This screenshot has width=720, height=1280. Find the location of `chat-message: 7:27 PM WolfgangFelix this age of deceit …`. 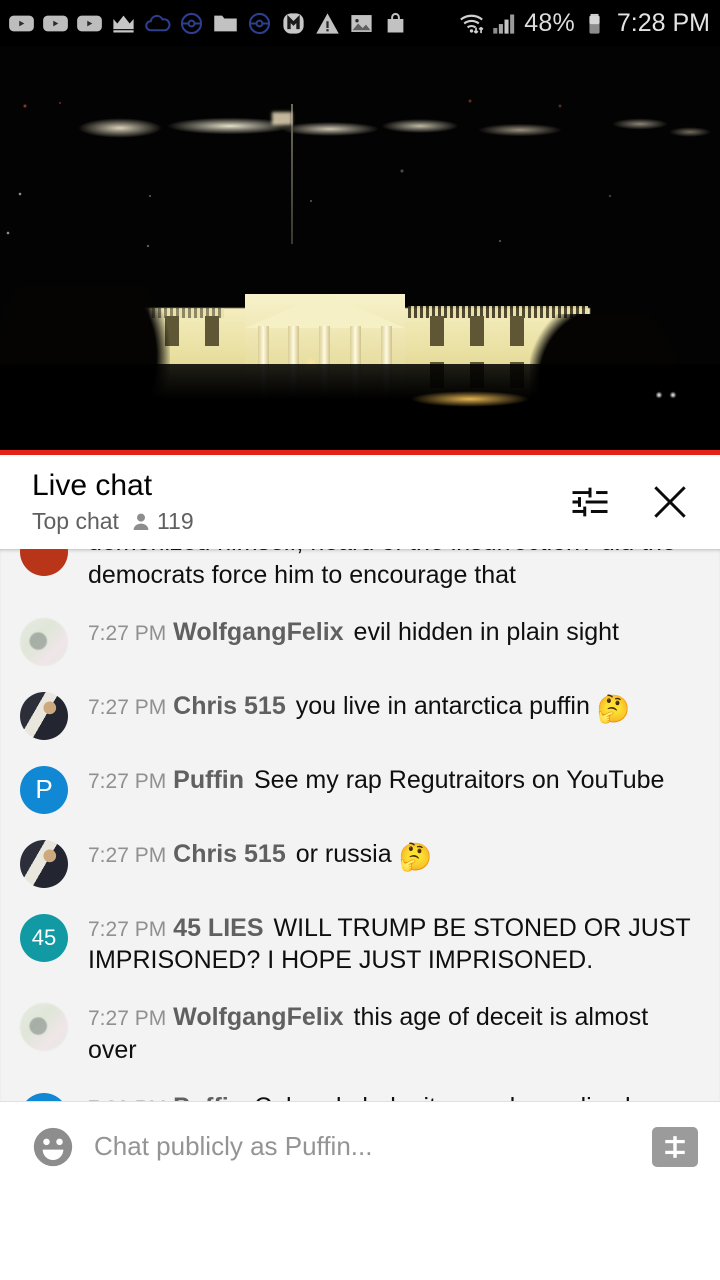

chat-message: 7:27 PM WolfgangFelix this age of deceit … is located at coordinates (360, 1033).